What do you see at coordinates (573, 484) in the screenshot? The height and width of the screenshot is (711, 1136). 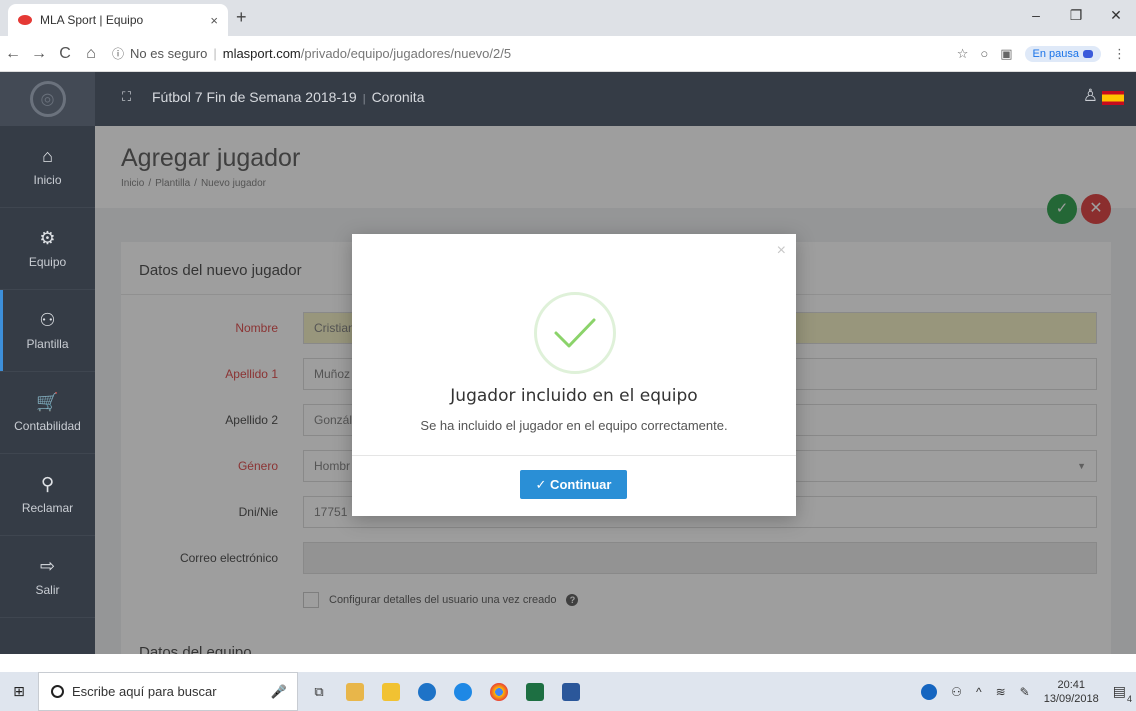 I see `continue-button: ✓ Continuar` at bounding box center [573, 484].